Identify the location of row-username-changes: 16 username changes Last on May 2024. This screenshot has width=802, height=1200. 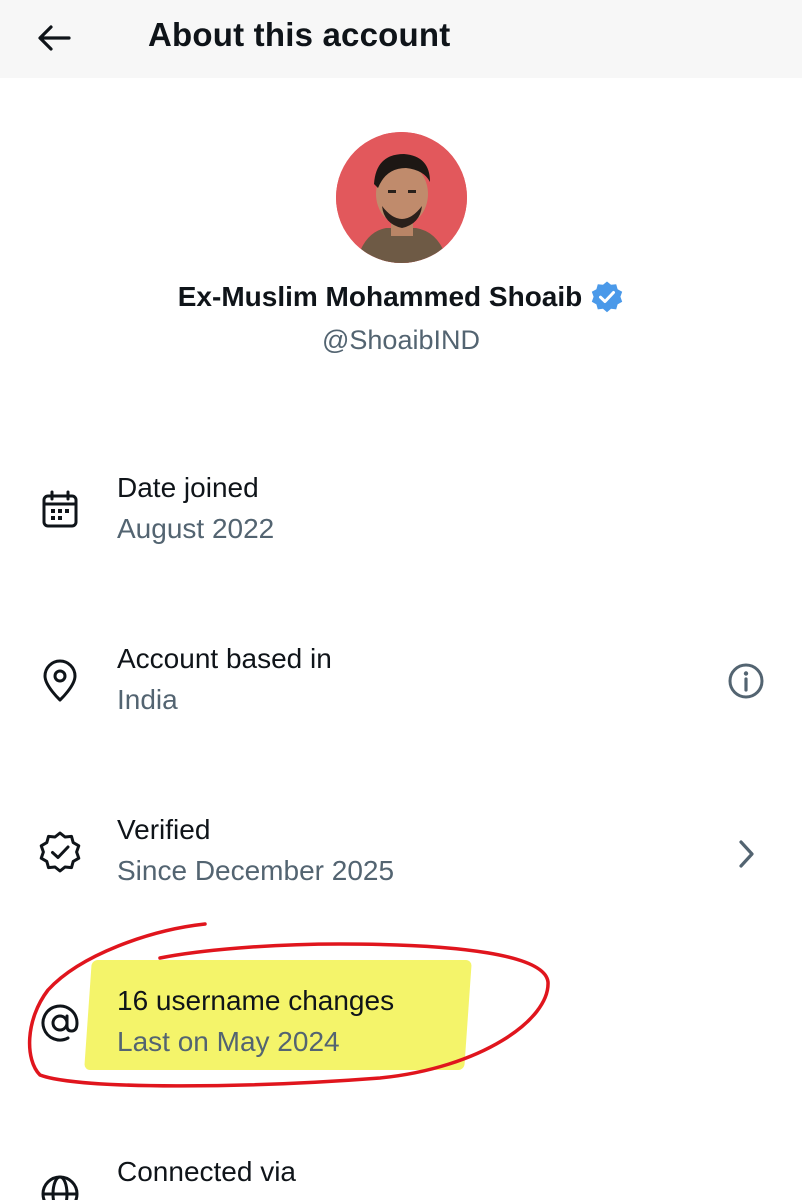
(401, 1038).